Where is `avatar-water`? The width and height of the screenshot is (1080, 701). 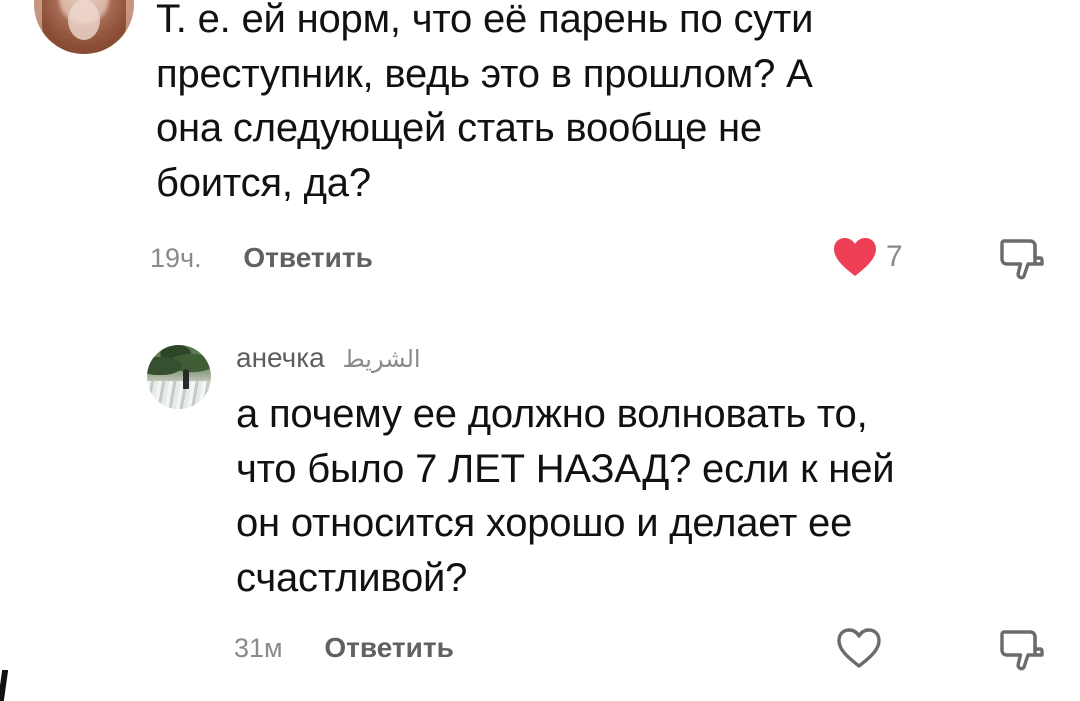 avatar-water is located at coordinates (179, 395).